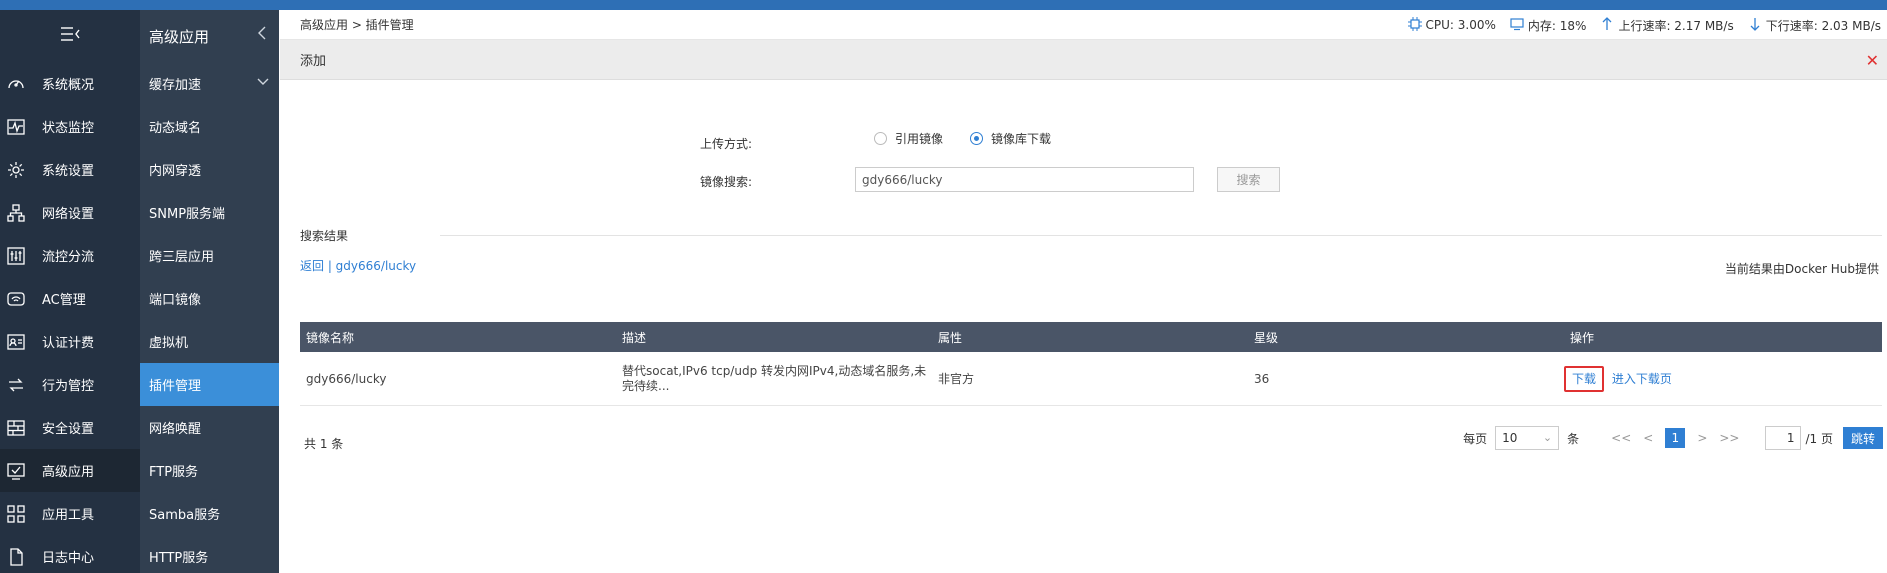 This screenshot has height=573, width=1887. Describe the element at coordinates (16, 256) in the screenshot. I see `sliders-icon` at that location.